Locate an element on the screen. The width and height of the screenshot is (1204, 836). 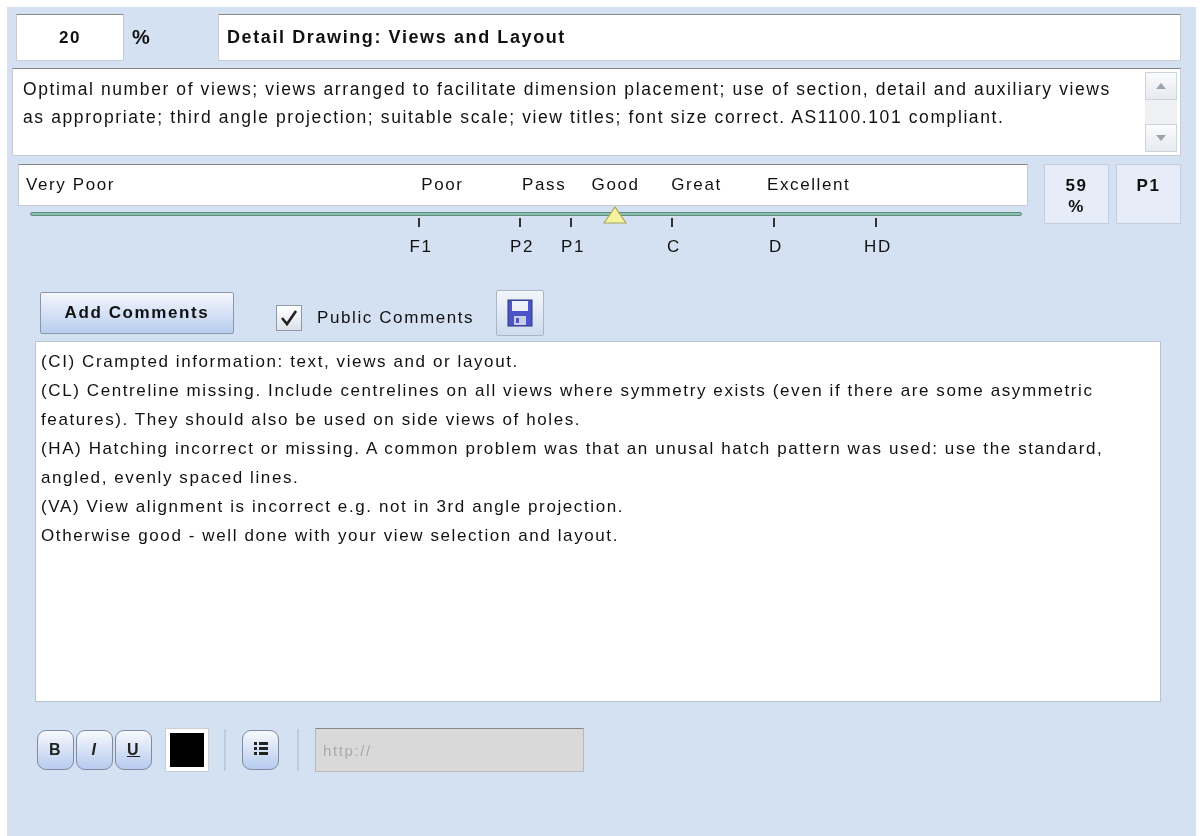
bullet-list-button is located at coordinates (260, 750).